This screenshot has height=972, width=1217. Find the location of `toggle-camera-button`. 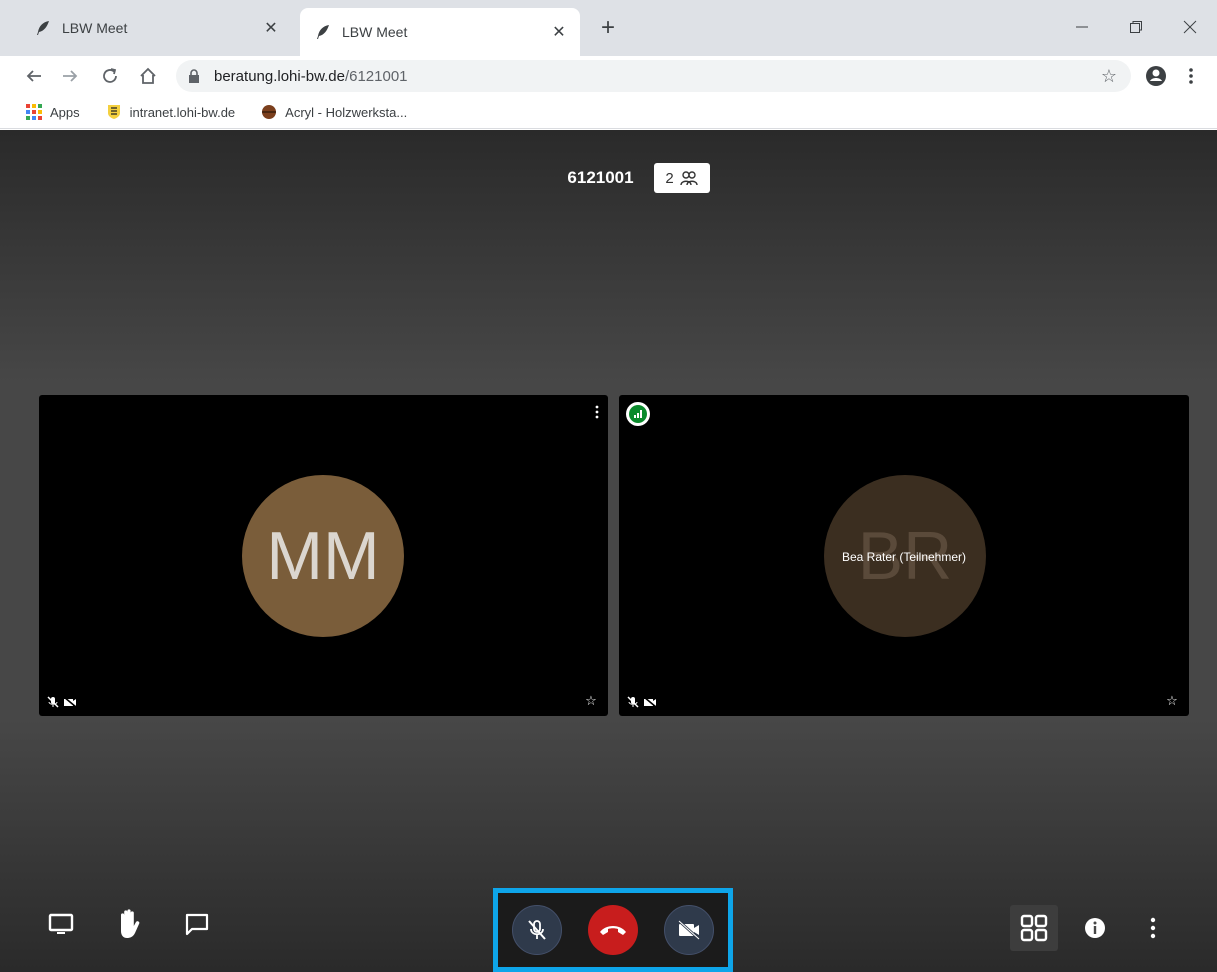

toggle-camera-button is located at coordinates (689, 930).